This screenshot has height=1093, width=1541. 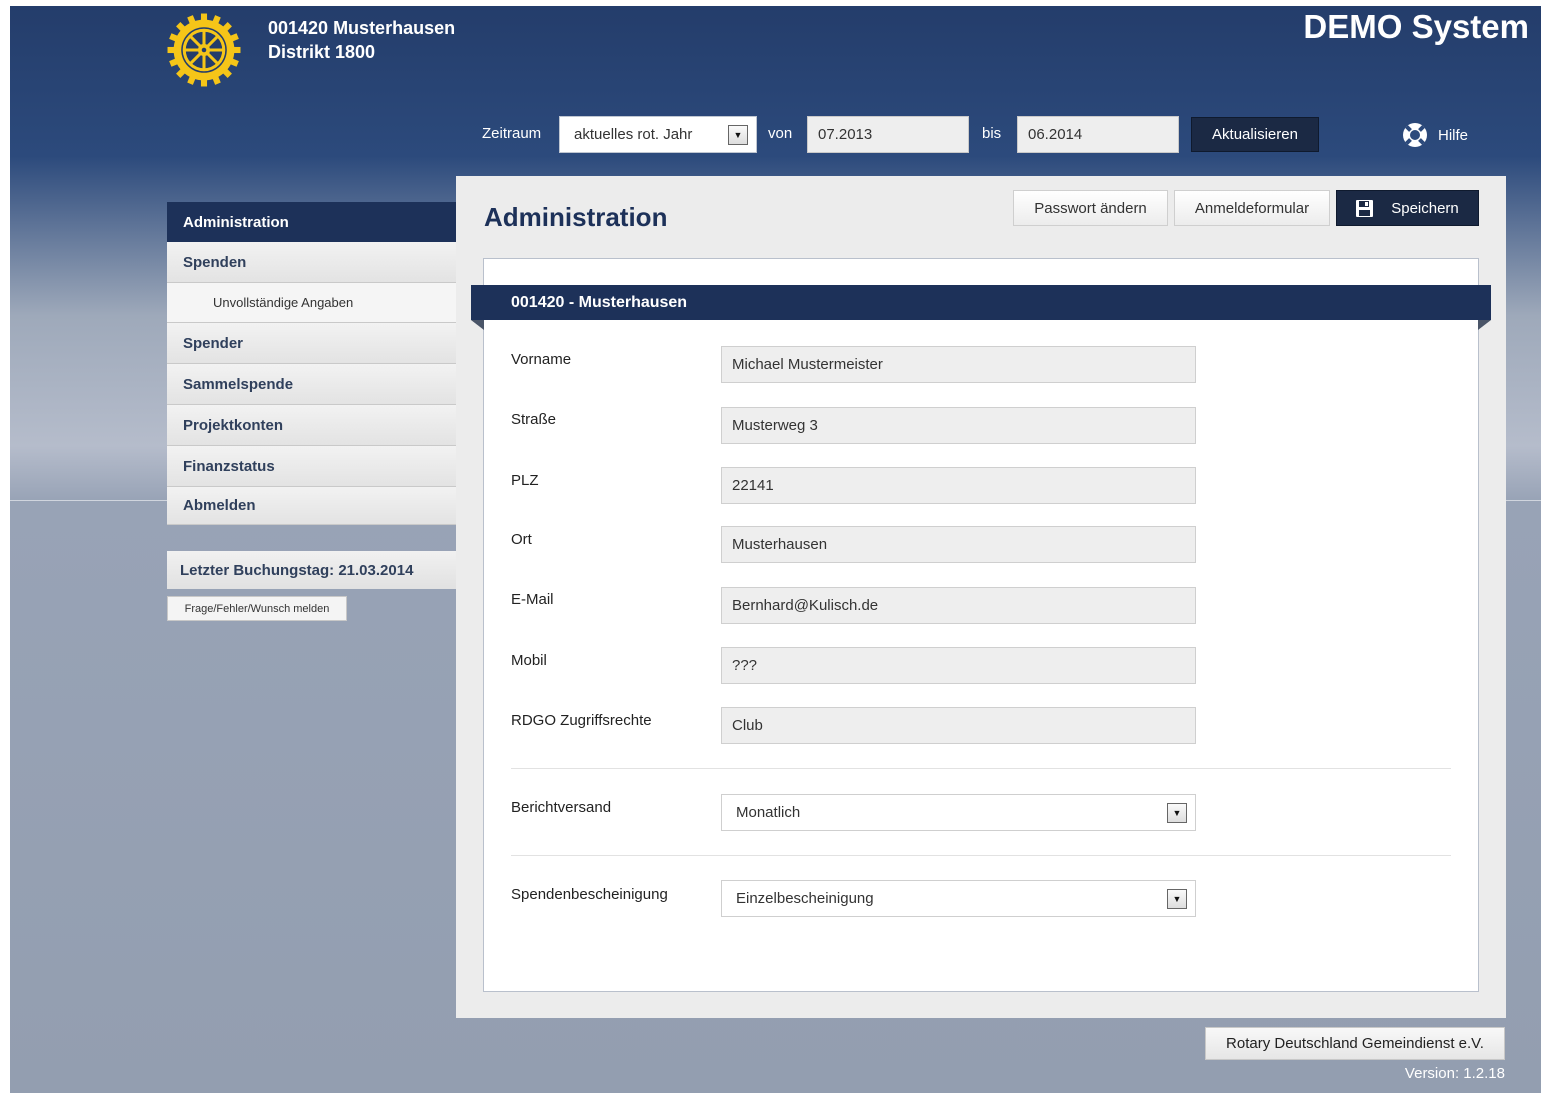 What do you see at coordinates (958, 725) in the screenshot?
I see `access-rights-field: Club` at bounding box center [958, 725].